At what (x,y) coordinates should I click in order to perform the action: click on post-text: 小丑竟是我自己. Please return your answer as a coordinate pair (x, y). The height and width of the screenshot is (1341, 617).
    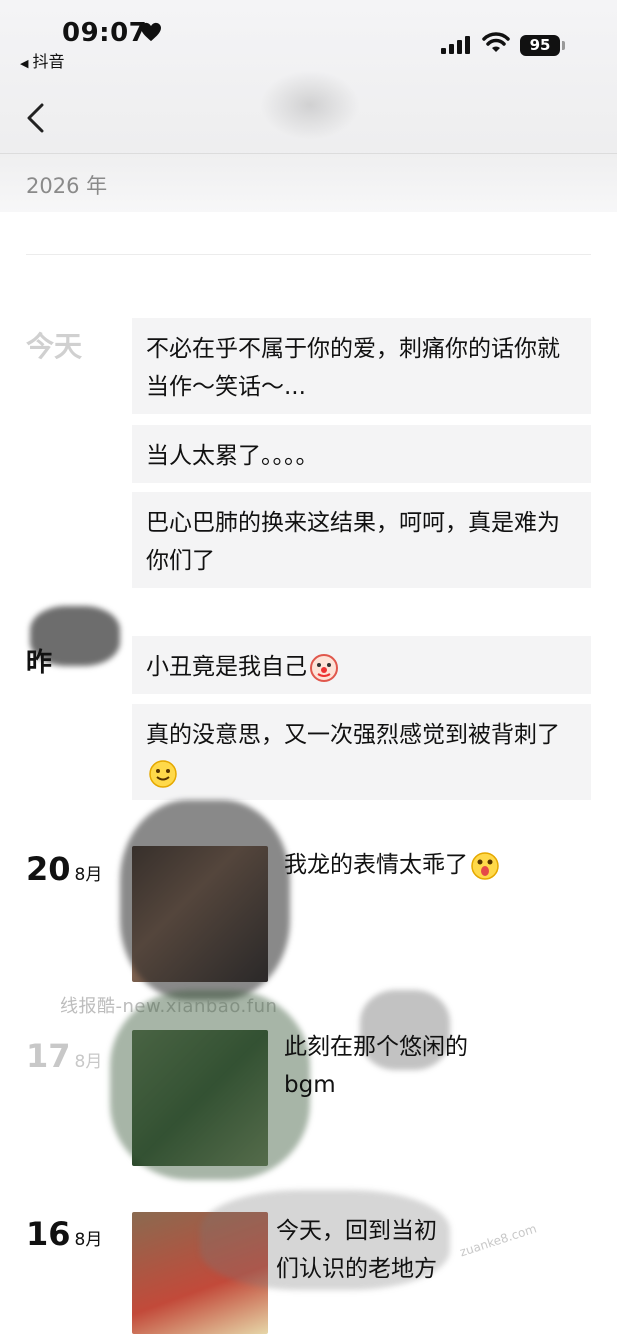
    Looking at the image, I should click on (361, 665).